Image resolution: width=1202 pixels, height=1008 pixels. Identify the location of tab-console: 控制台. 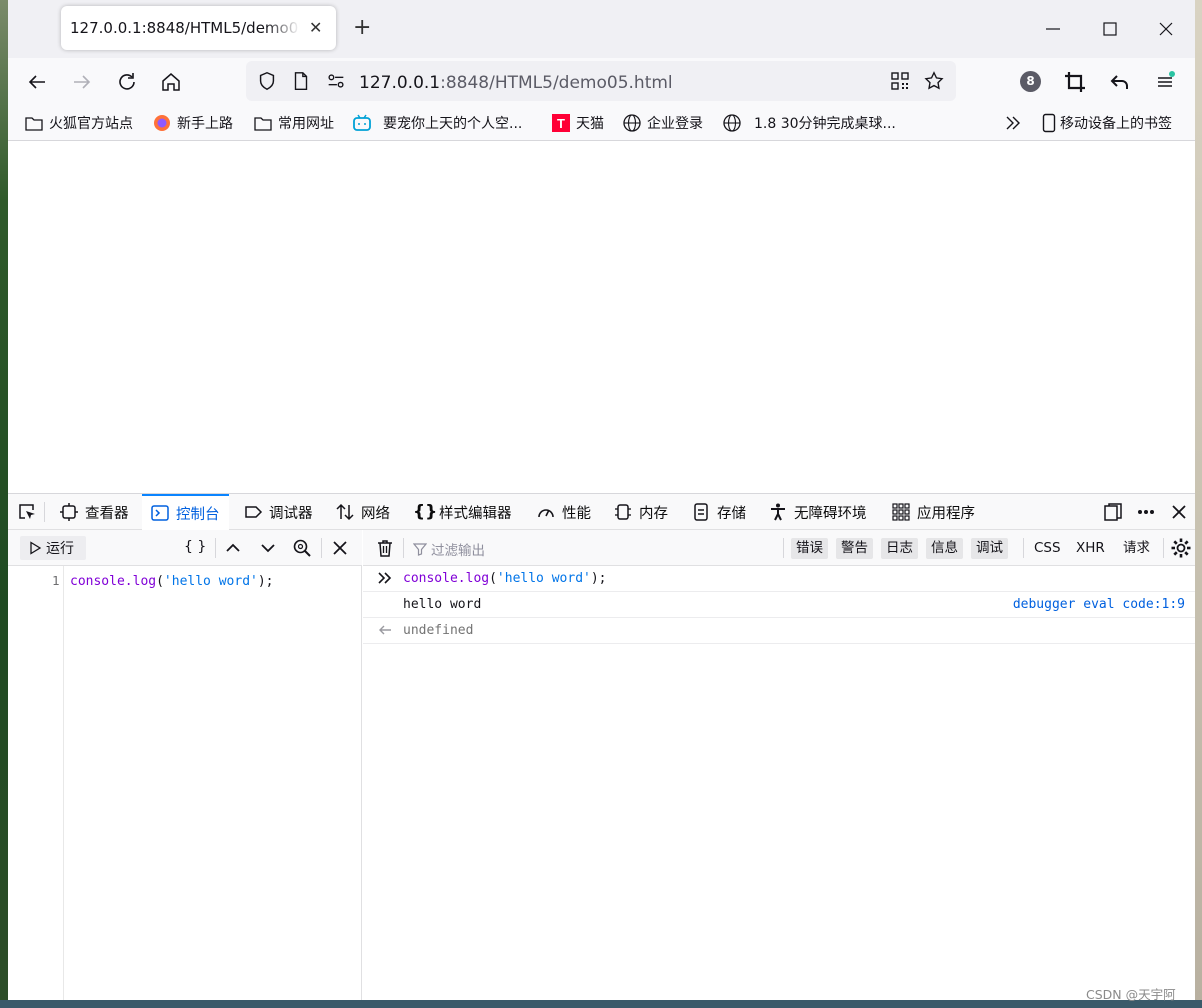
(185, 512).